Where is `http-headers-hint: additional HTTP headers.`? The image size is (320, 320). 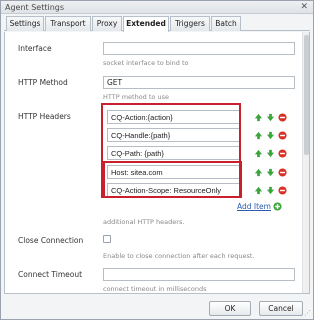 http-headers-hint: additional HTTP headers. is located at coordinates (144, 222).